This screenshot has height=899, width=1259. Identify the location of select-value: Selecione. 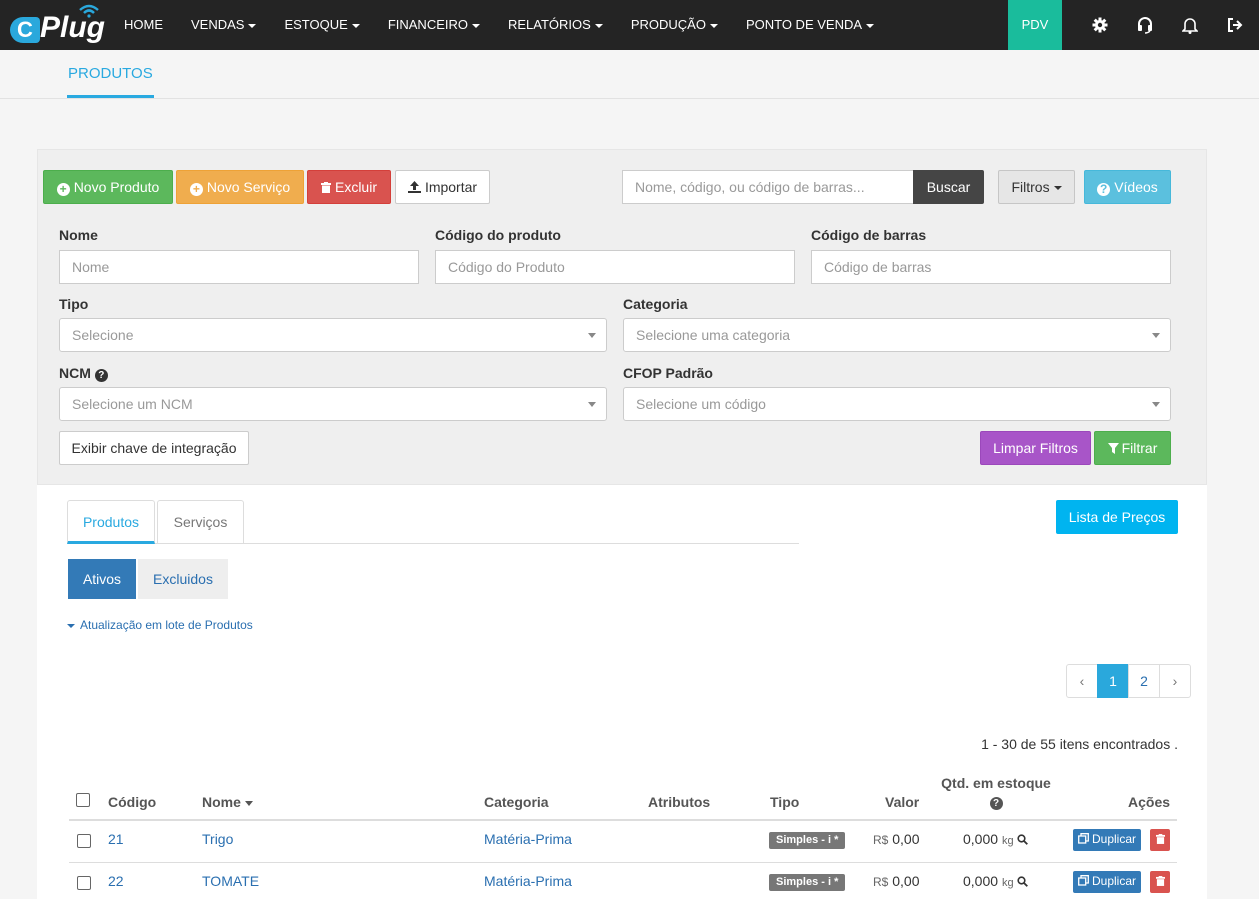
(103, 335).